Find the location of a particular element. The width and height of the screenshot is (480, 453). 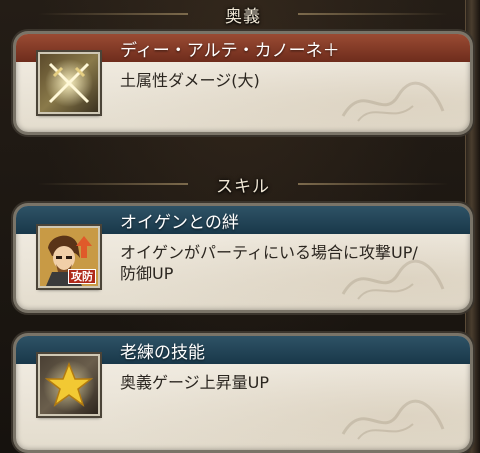

skill-name: 老練の技能 is located at coordinates (162, 352).